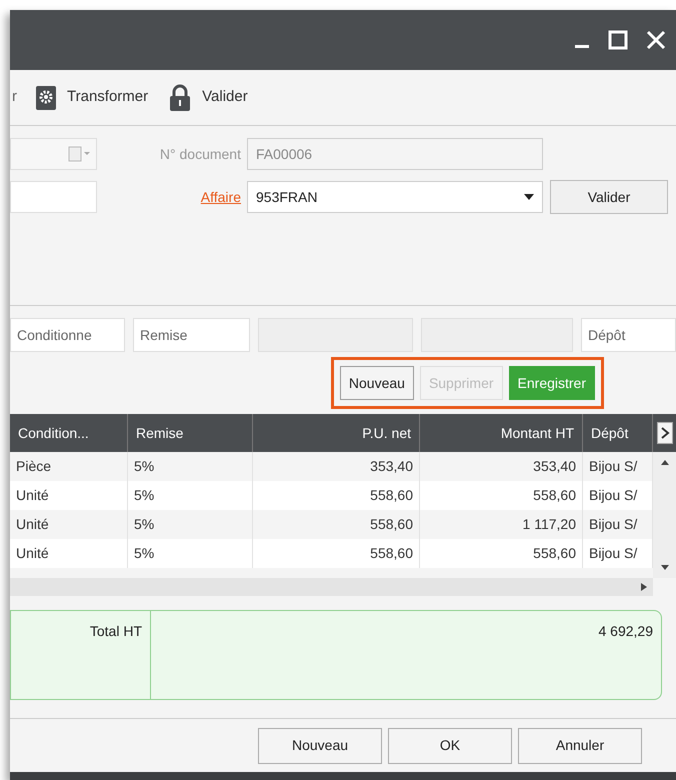 This screenshot has width=676, height=780. What do you see at coordinates (395, 197) in the screenshot?
I see `affaire-combo: 953FRAN` at bounding box center [395, 197].